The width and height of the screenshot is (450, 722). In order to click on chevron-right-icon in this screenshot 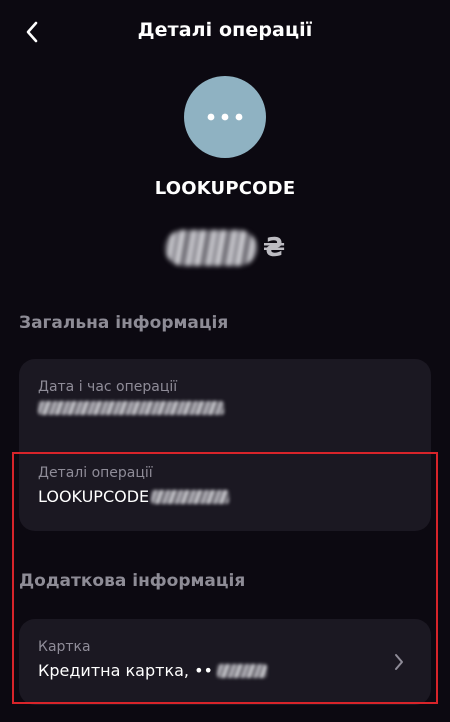, I will do `click(399, 662)`.